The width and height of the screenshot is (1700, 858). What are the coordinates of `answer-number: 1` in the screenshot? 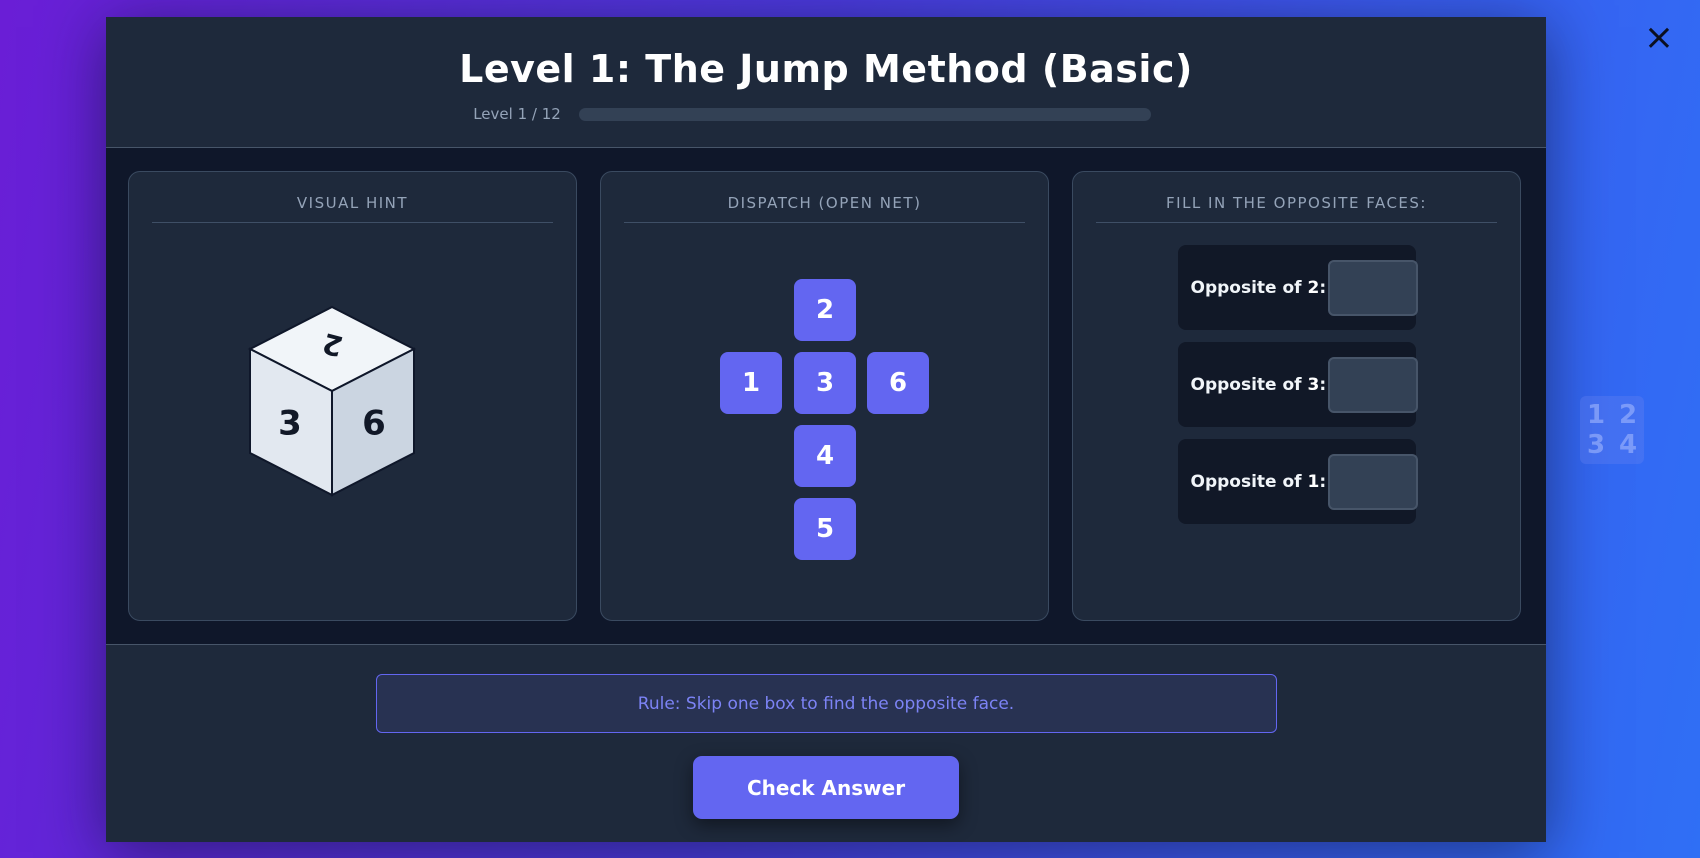 It's located at (1313, 481).